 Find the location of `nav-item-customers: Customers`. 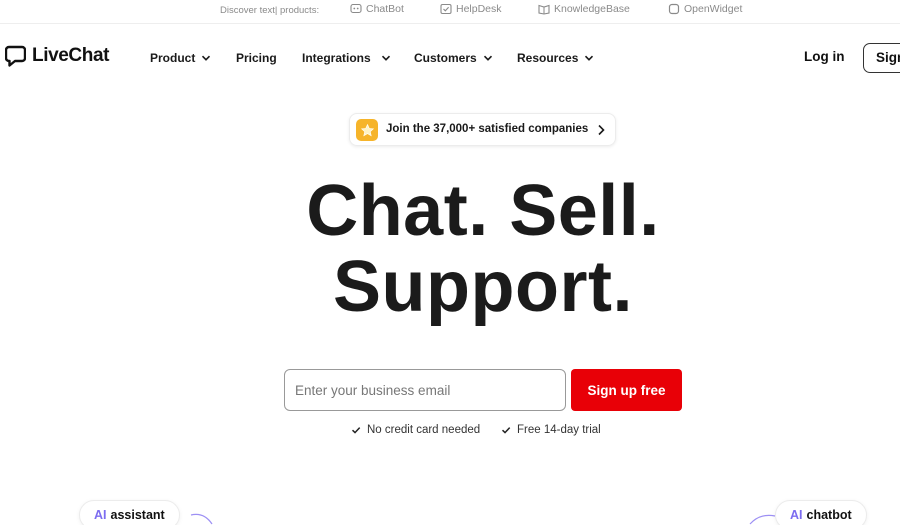

nav-item-customers: Customers is located at coordinates (453, 58).